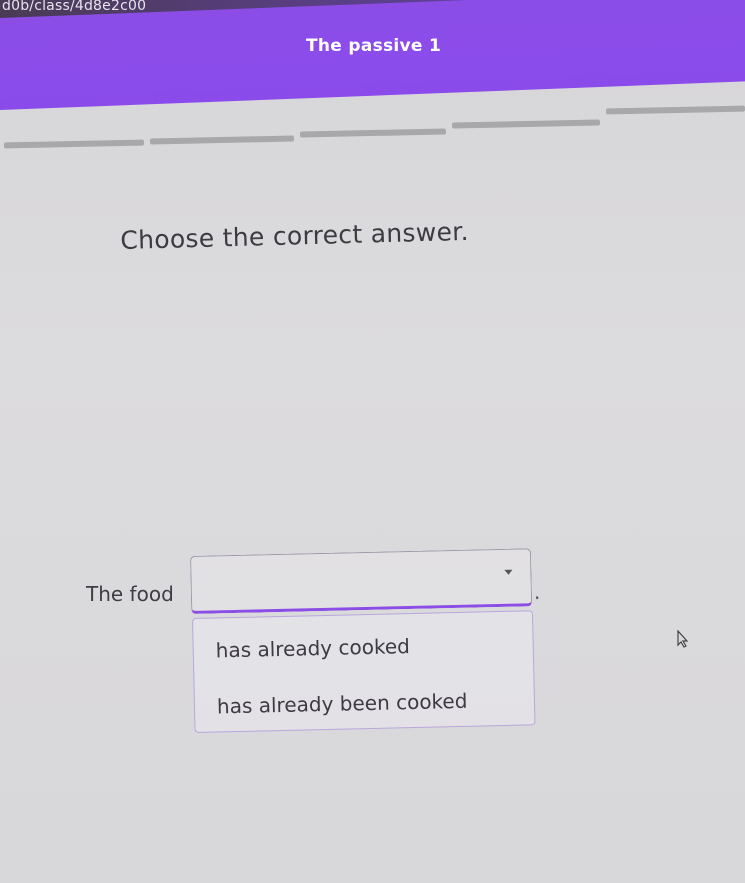  What do you see at coordinates (295, 235) in the screenshot?
I see `instruction-text: Choose the correct answer.` at bounding box center [295, 235].